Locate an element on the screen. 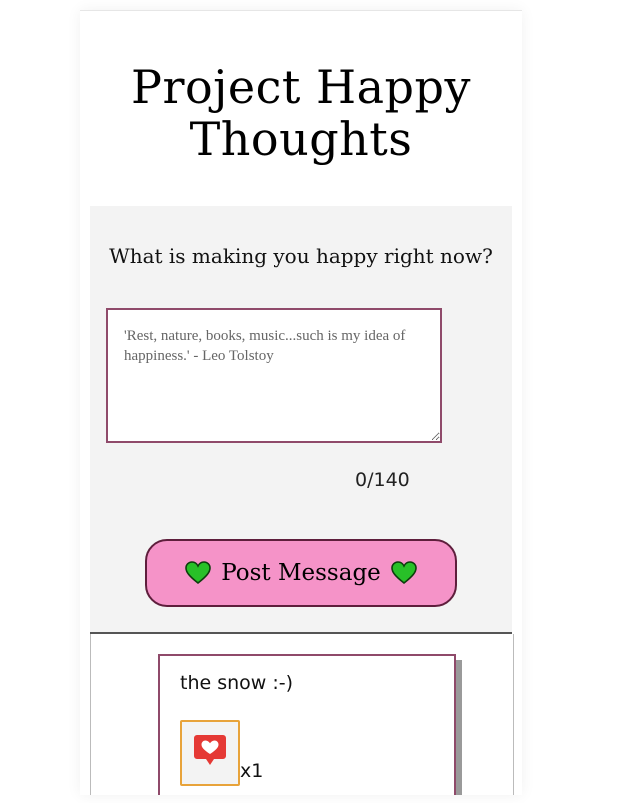 This screenshot has height=803, width=617. post-button-label: Post Message is located at coordinates (301, 573).